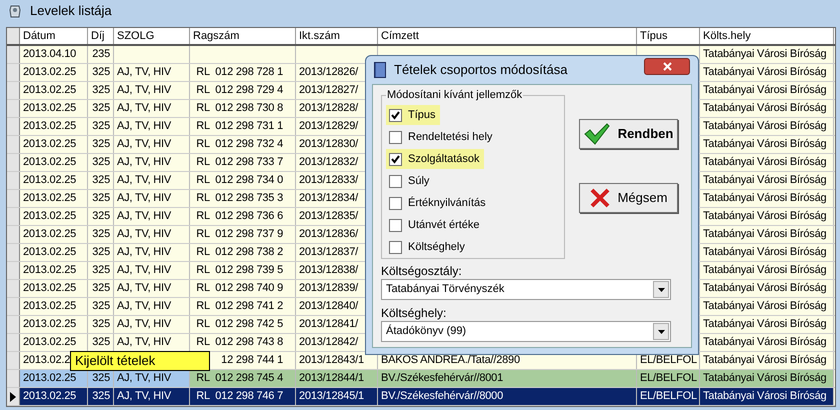 This screenshot has width=840, height=410. I want to click on table-cell: BV./Székesfehérvár//8001, so click(507, 378).